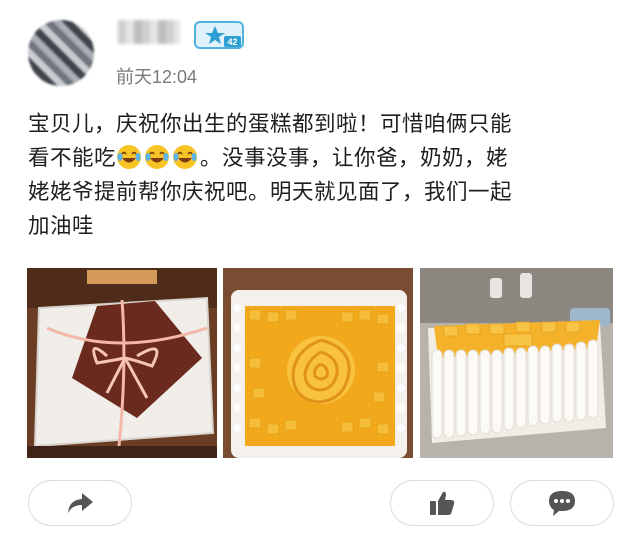 This screenshot has height=533, width=640. I want to click on post-text-line: 宝贝儿，庆祝你出生的蛋糕都到啦！可惜咱俩只能, so click(270, 124).